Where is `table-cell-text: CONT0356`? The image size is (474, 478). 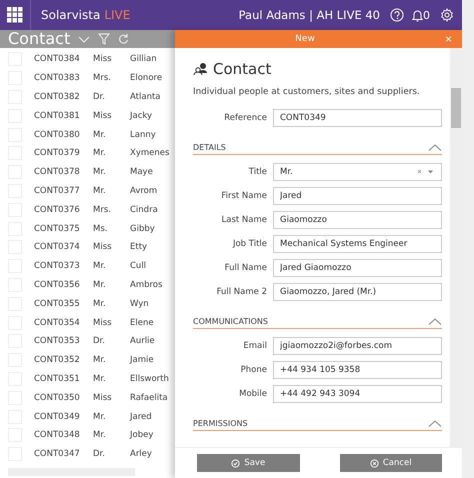
table-cell-text: CONT0356 is located at coordinates (57, 285).